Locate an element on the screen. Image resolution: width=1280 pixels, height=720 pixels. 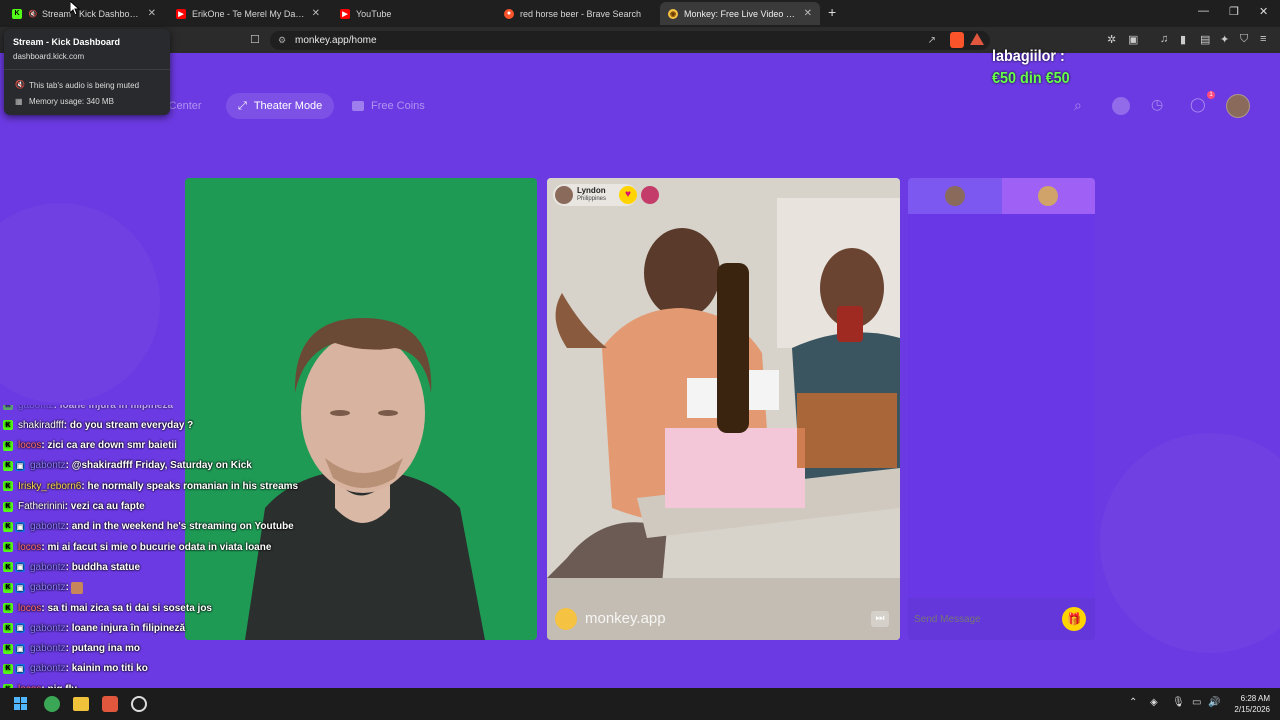
chrome-icon is located at coordinates (52, 704).